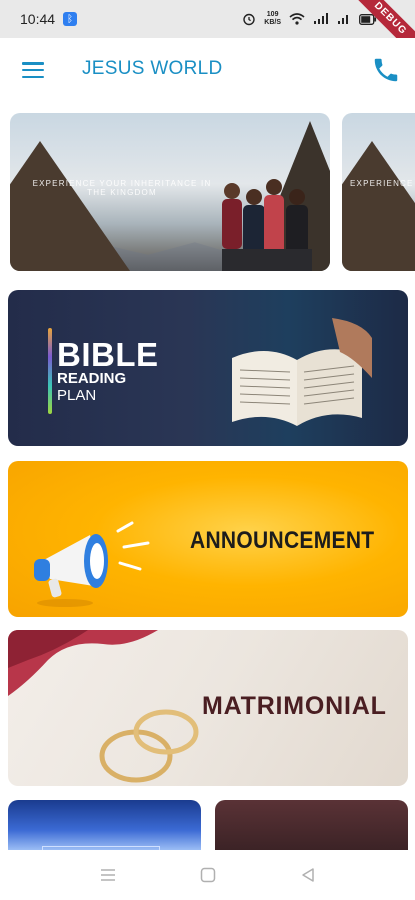 This screenshot has width=415, height=900. What do you see at coordinates (207, 32) in the screenshot?
I see `status-bar: 10:44 ᛒ 109 KB/S DEBUG` at bounding box center [207, 32].